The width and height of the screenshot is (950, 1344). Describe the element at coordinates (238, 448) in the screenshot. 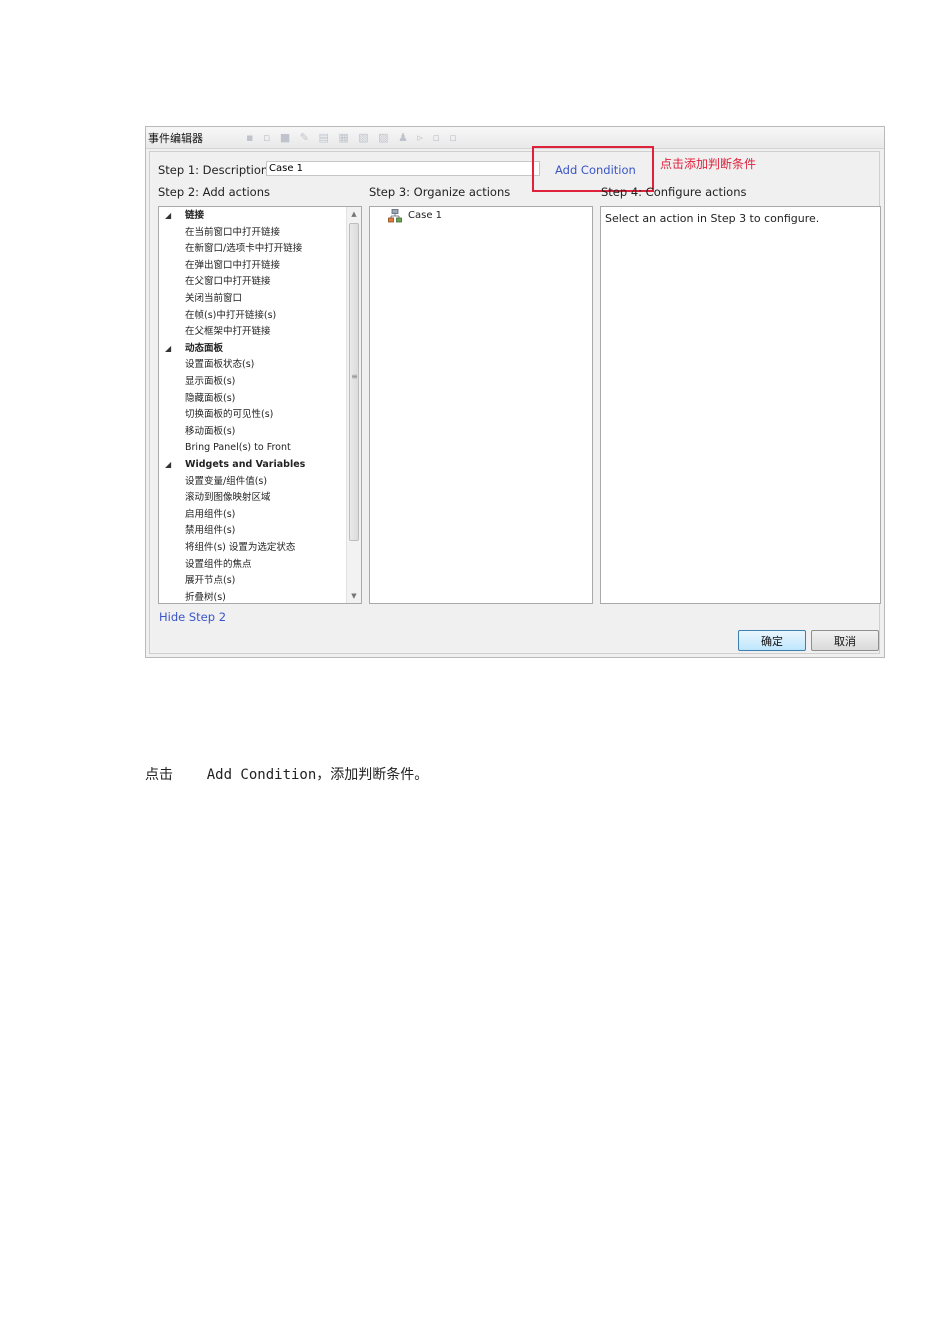

I see `tree-row-label: Bring Panel(s) to Front` at that location.